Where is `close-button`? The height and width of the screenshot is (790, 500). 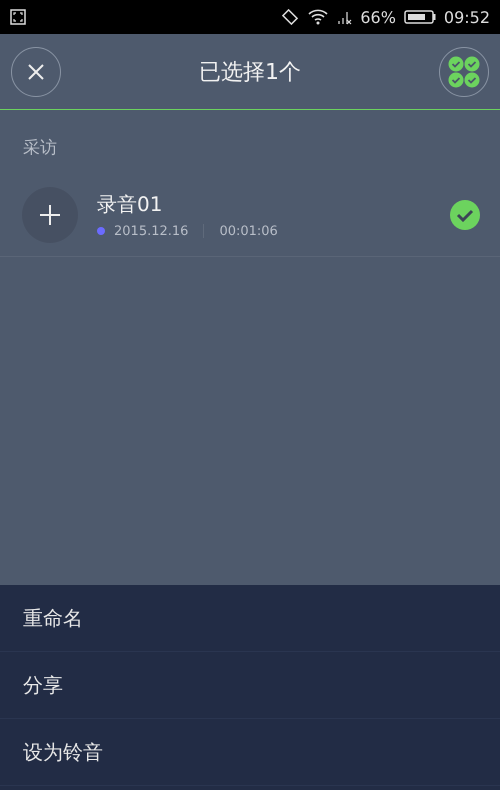
close-button is located at coordinates (36, 71).